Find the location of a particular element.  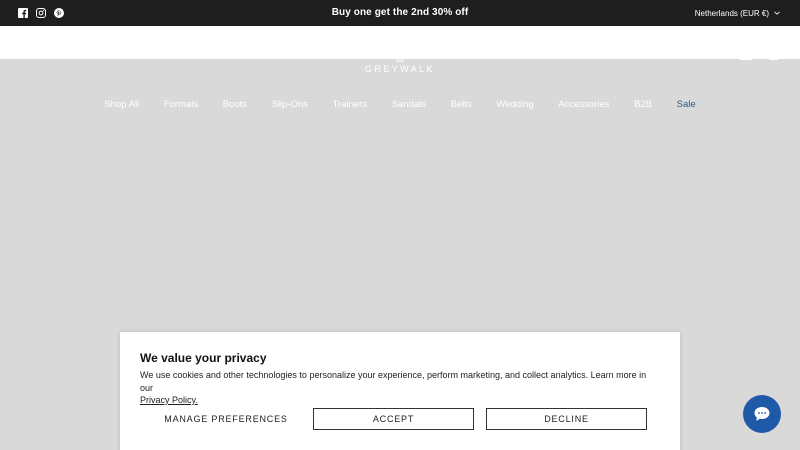

promo-text: Buy one get the 2nd 30% off is located at coordinates (400, 12).